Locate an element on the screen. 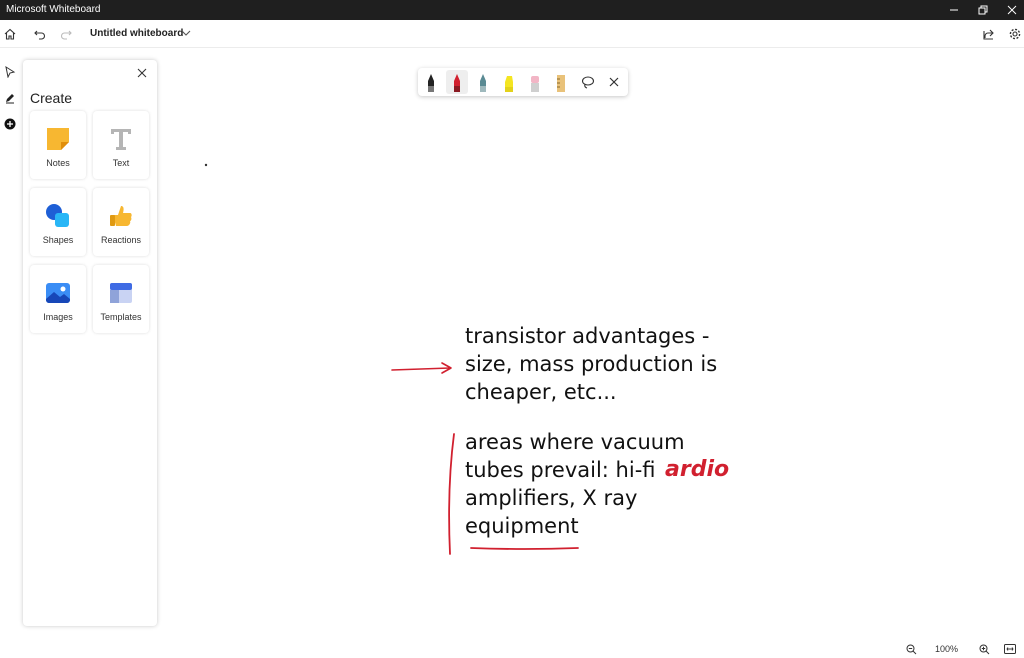  text-icon is located at coordinates (121, 139).